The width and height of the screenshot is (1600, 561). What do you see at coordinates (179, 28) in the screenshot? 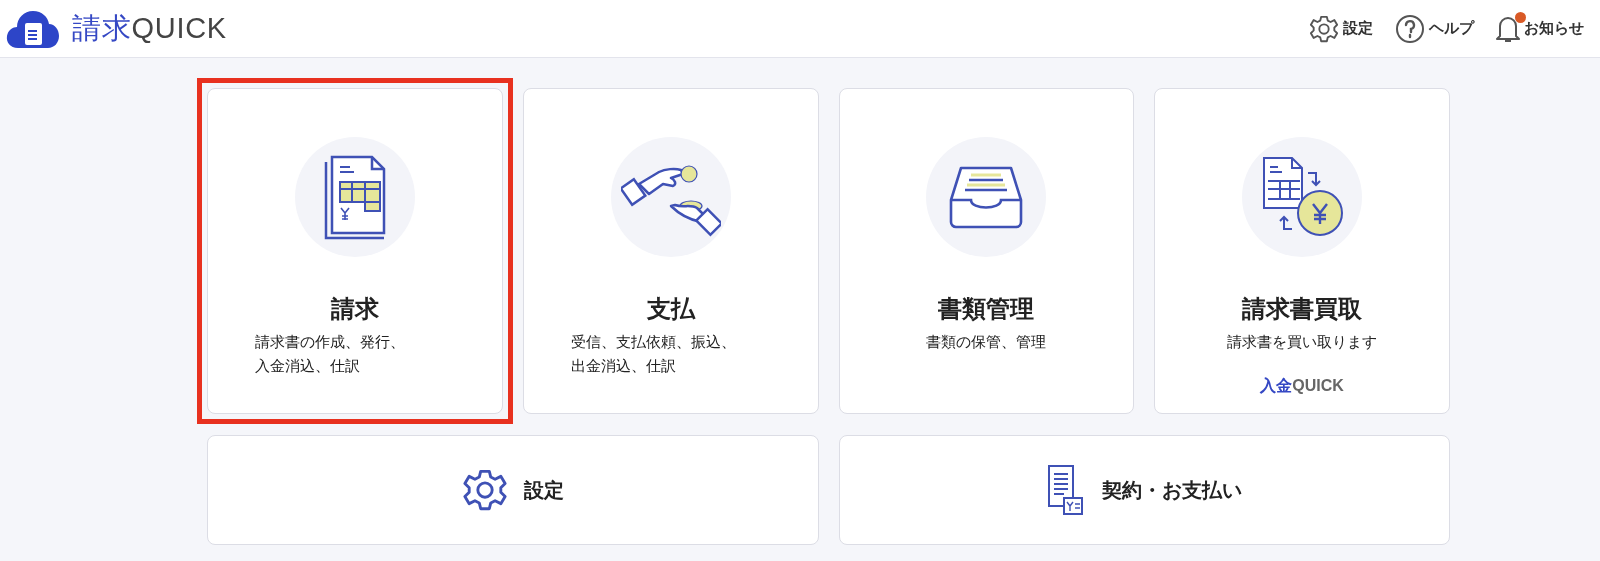
I see `logo-text: QUICK` at bounding box center [179, 28].